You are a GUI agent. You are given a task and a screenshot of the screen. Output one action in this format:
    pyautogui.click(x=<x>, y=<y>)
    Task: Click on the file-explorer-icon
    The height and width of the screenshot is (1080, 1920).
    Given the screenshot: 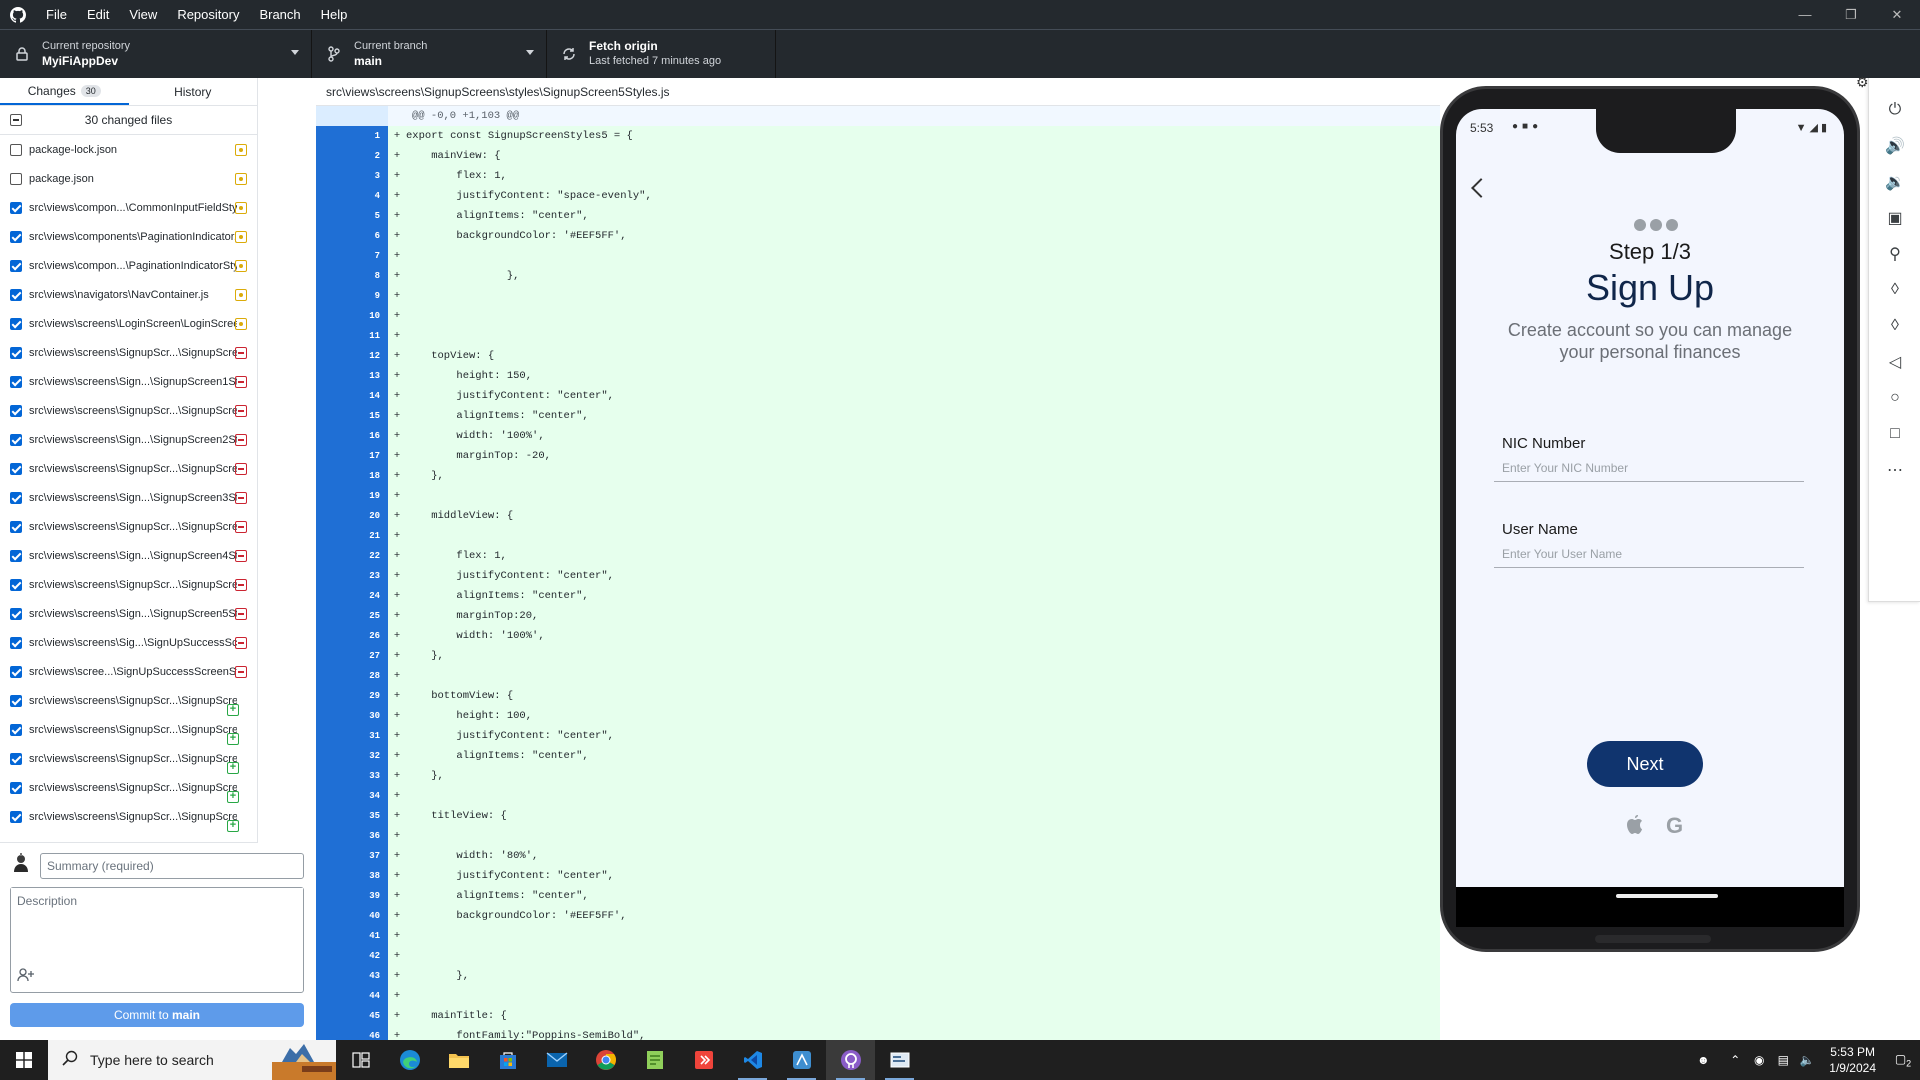 What is the action you would take?
    pyautogui.click(x=458, y=1060)
    